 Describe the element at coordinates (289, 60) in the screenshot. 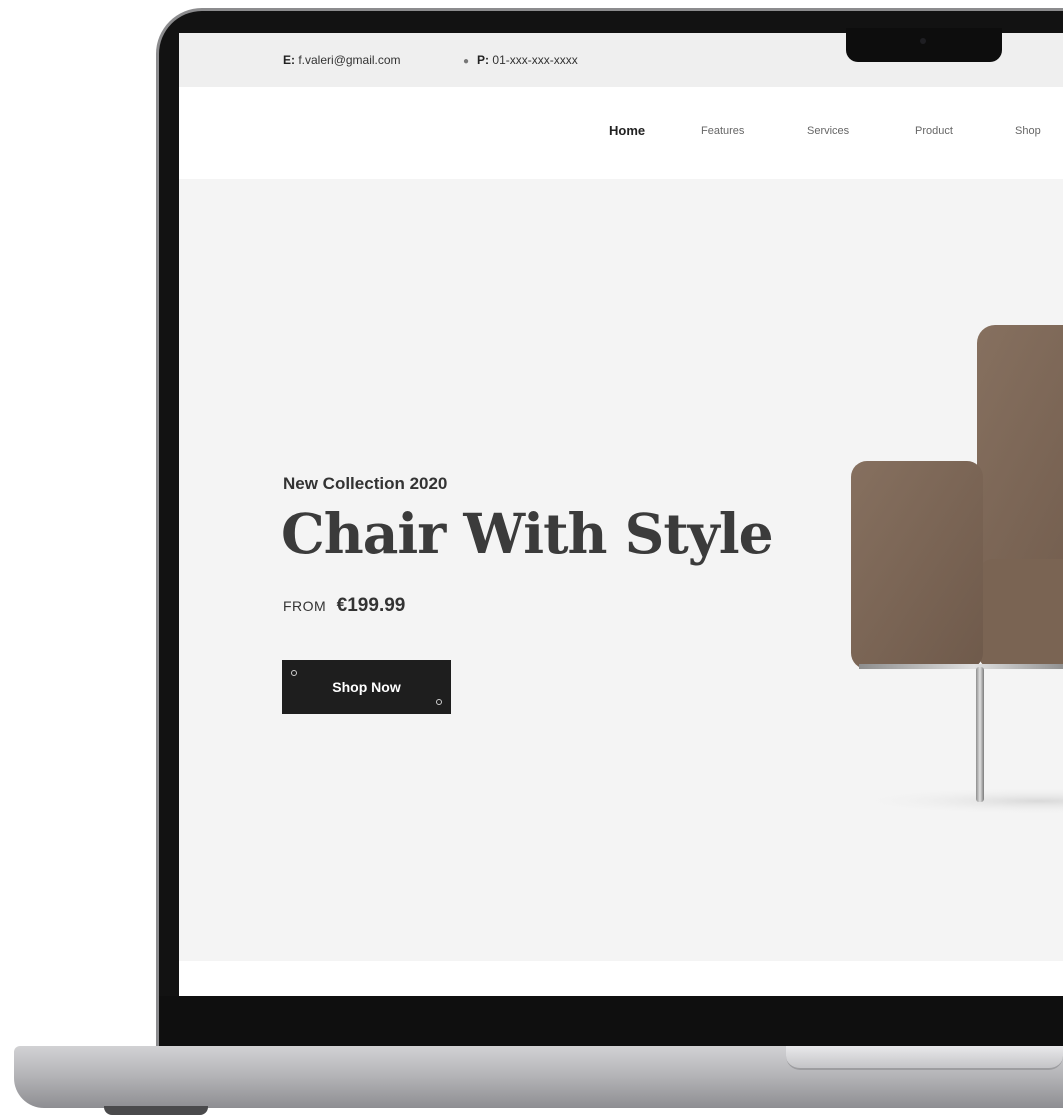

I see `email-label: E:` at that location.